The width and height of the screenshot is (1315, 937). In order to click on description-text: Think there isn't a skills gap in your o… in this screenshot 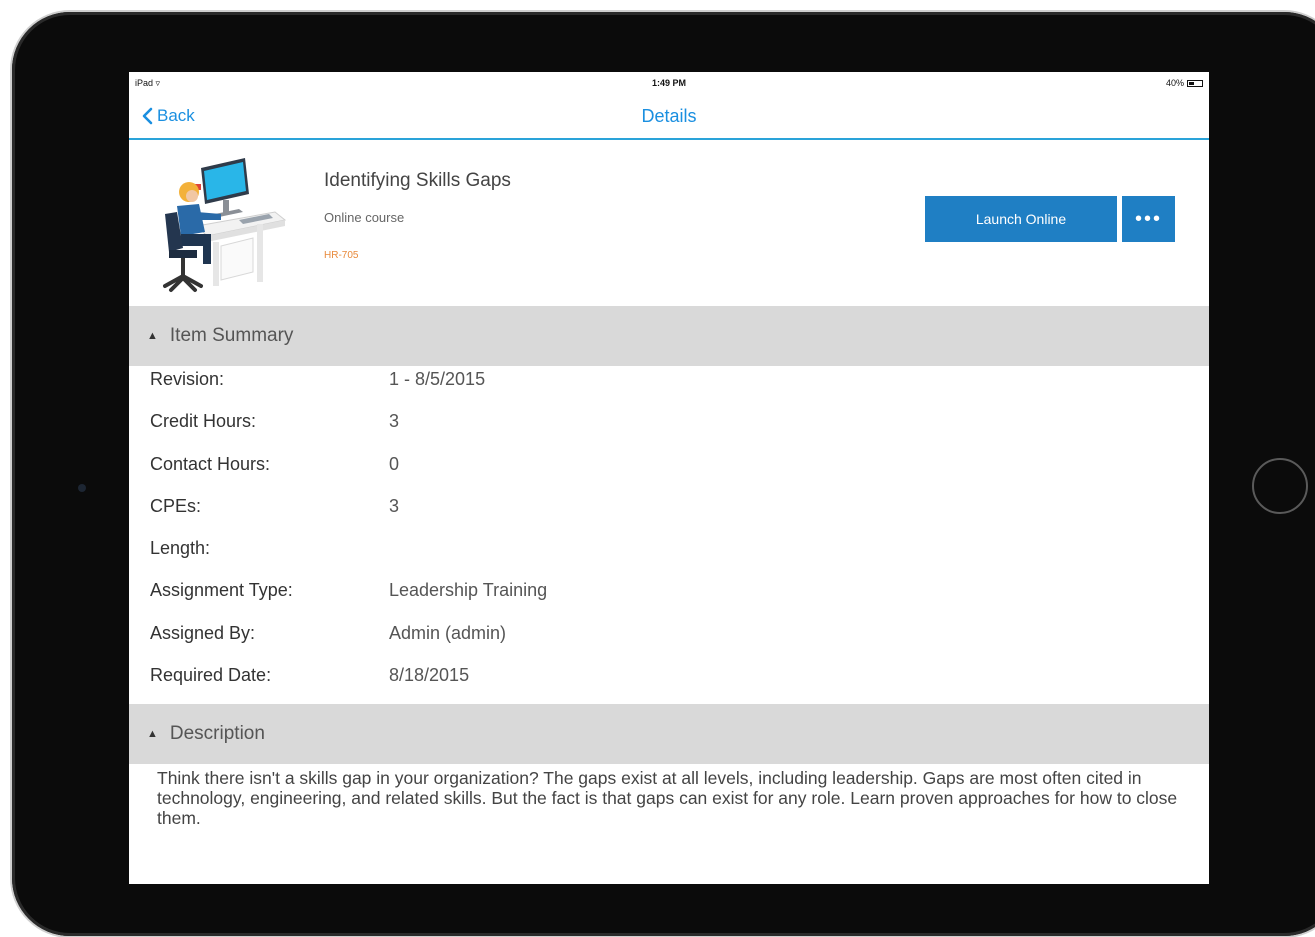, I will do `click(667, 798)`.